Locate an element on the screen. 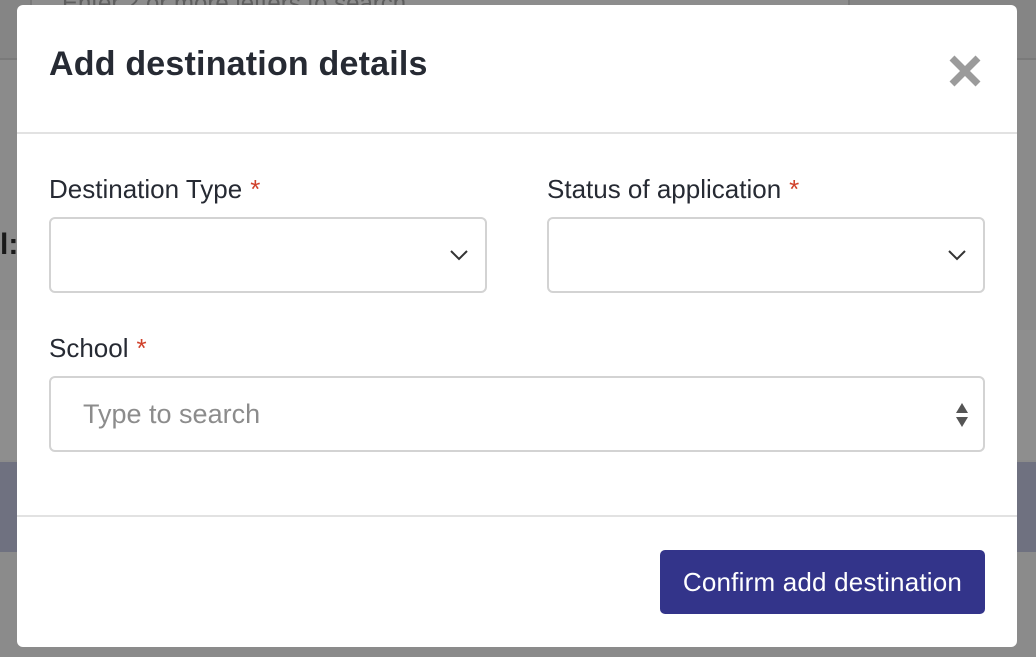 The image size is (1036, 657). confirm-add-destination-button: Confirm add destination is located at coordinates (822, 582).